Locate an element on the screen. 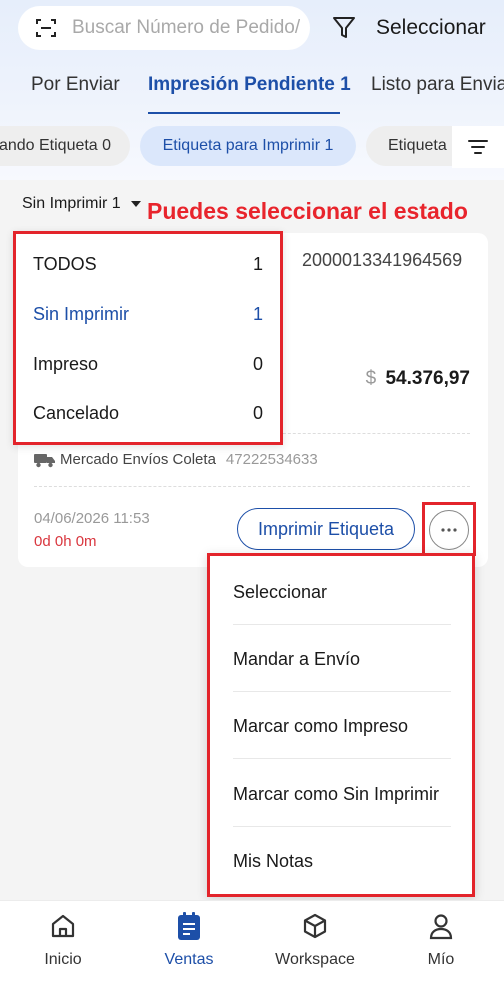  action-mis-notas: Mis Notas is located at coordinates (273, 861).